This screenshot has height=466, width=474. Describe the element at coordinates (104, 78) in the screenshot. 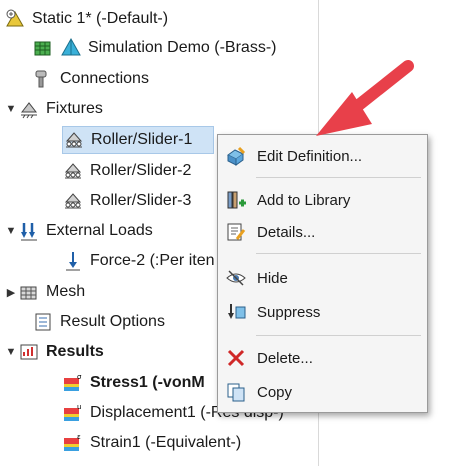

I see `connections-label: Connections` at that location.